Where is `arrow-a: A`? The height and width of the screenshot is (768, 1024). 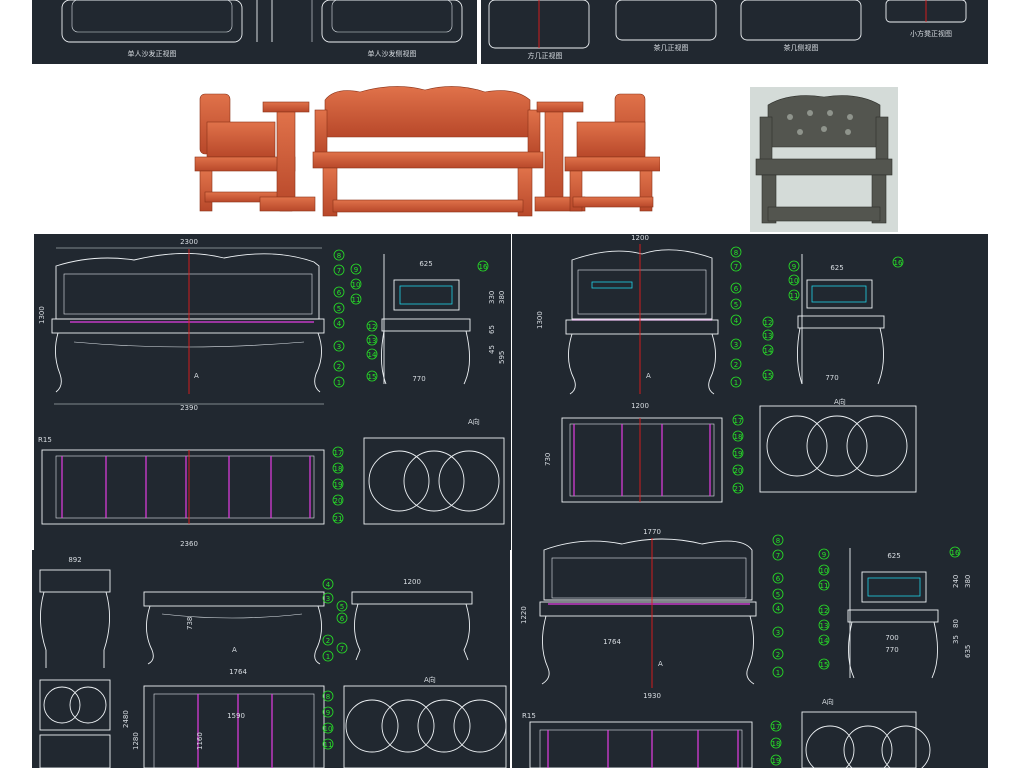
arrow-a: A is located at coordinates (196, 376).